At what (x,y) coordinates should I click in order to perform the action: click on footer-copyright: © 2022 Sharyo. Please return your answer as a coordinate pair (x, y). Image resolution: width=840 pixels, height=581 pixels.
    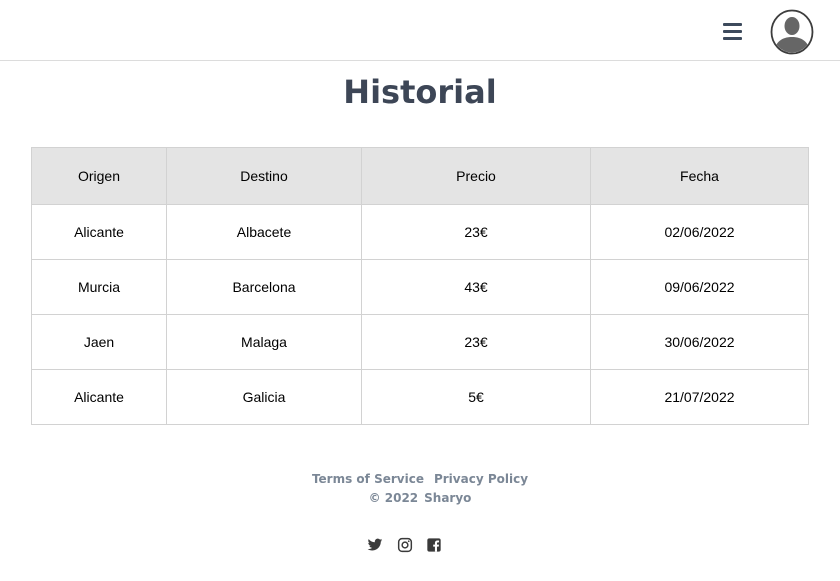
    Looking at the image, I should click on (420, 498).